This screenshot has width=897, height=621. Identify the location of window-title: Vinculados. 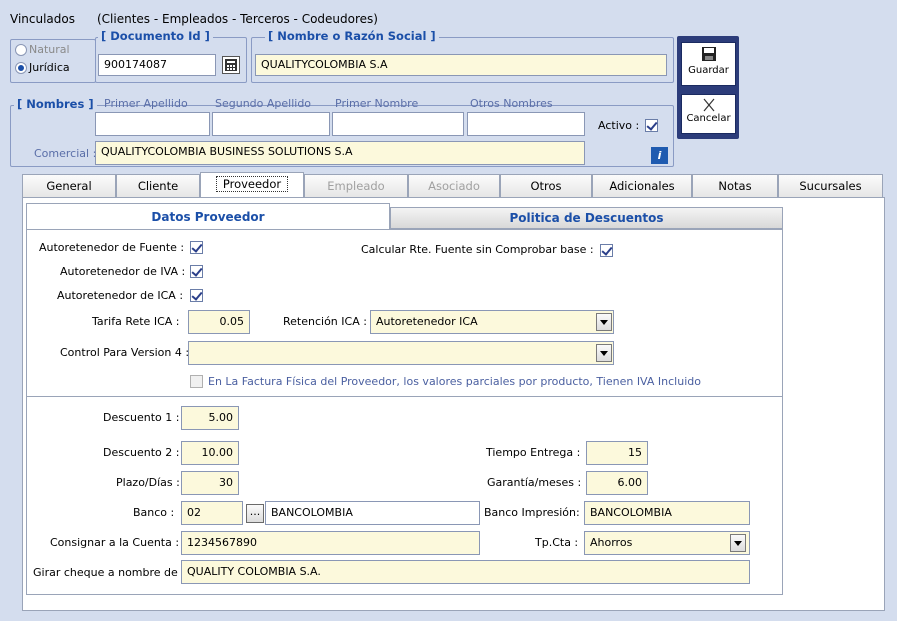
(42, 19).